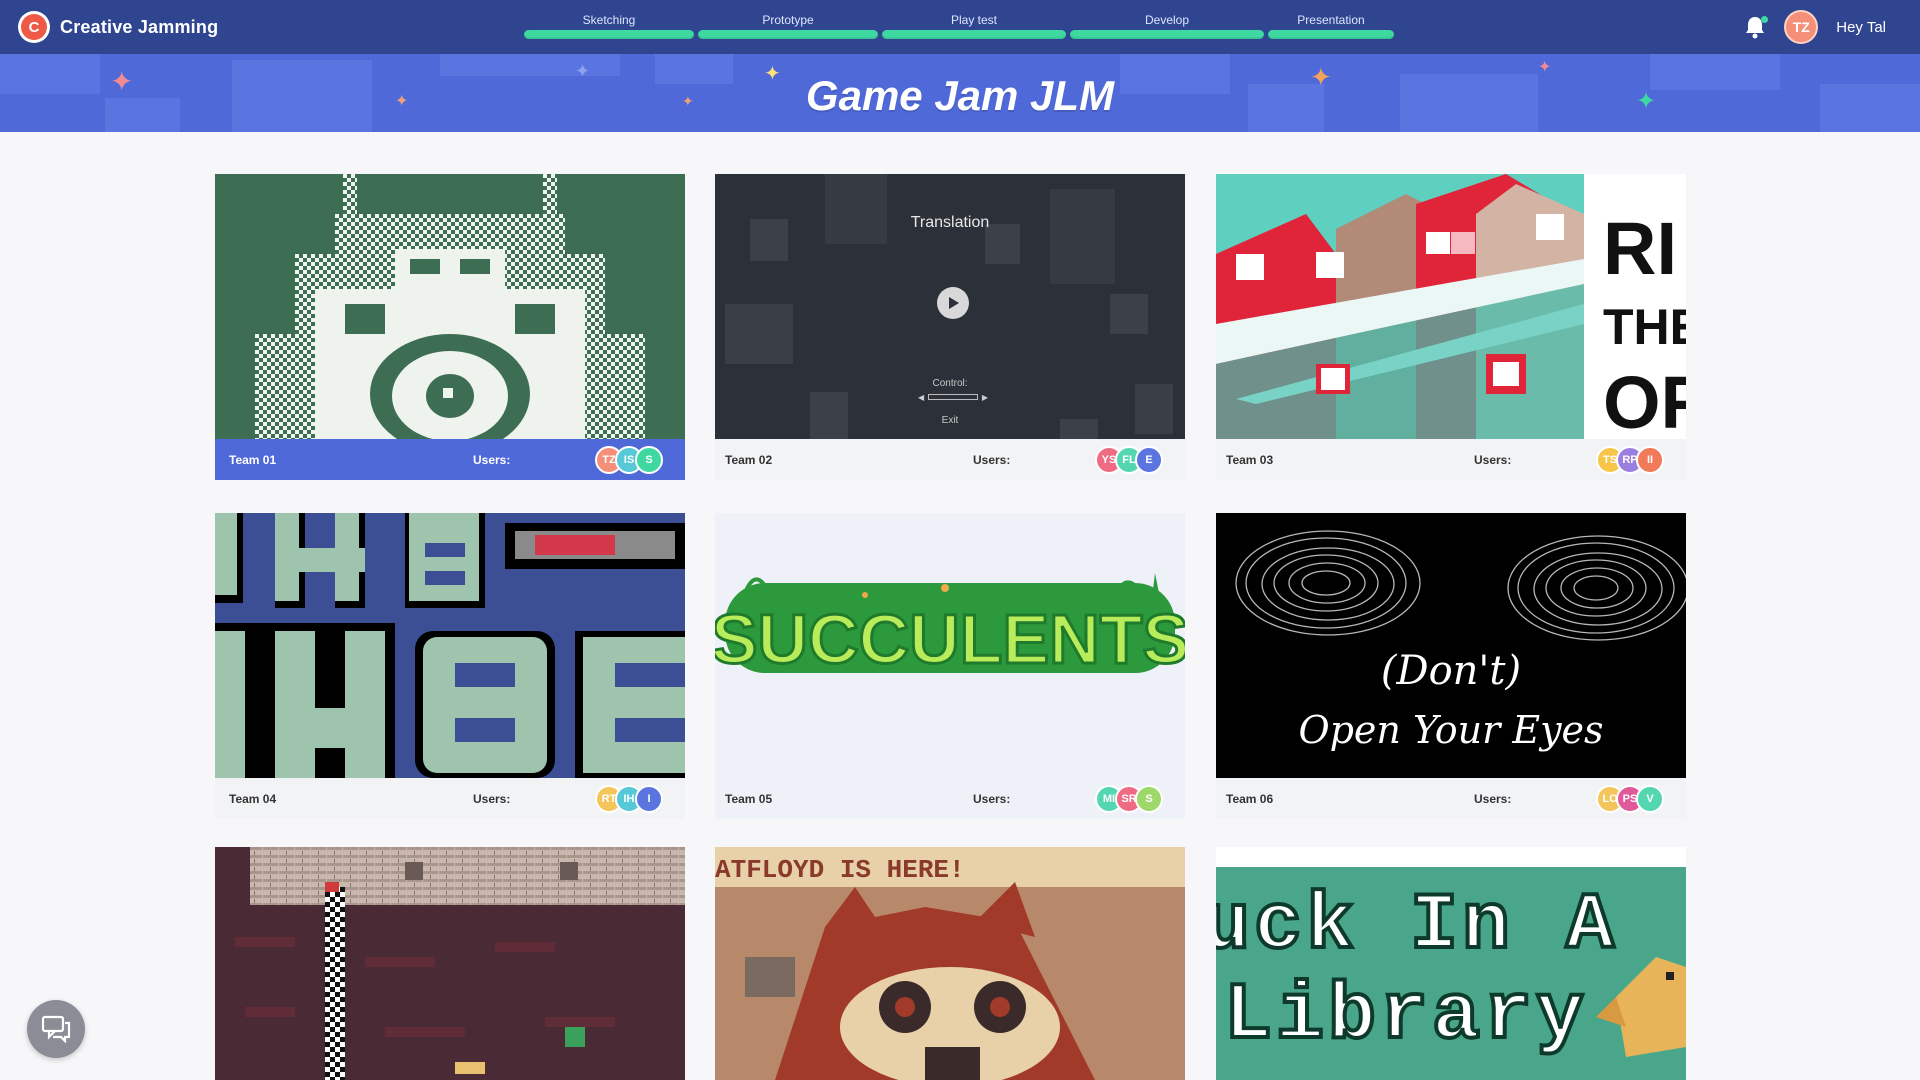 This screenshot has height=1080, width=1920. What do you see at coordinates (1331, 20) in the screenshot?
I see `stage-label: Presentation` at bounding box center [1331, 20].